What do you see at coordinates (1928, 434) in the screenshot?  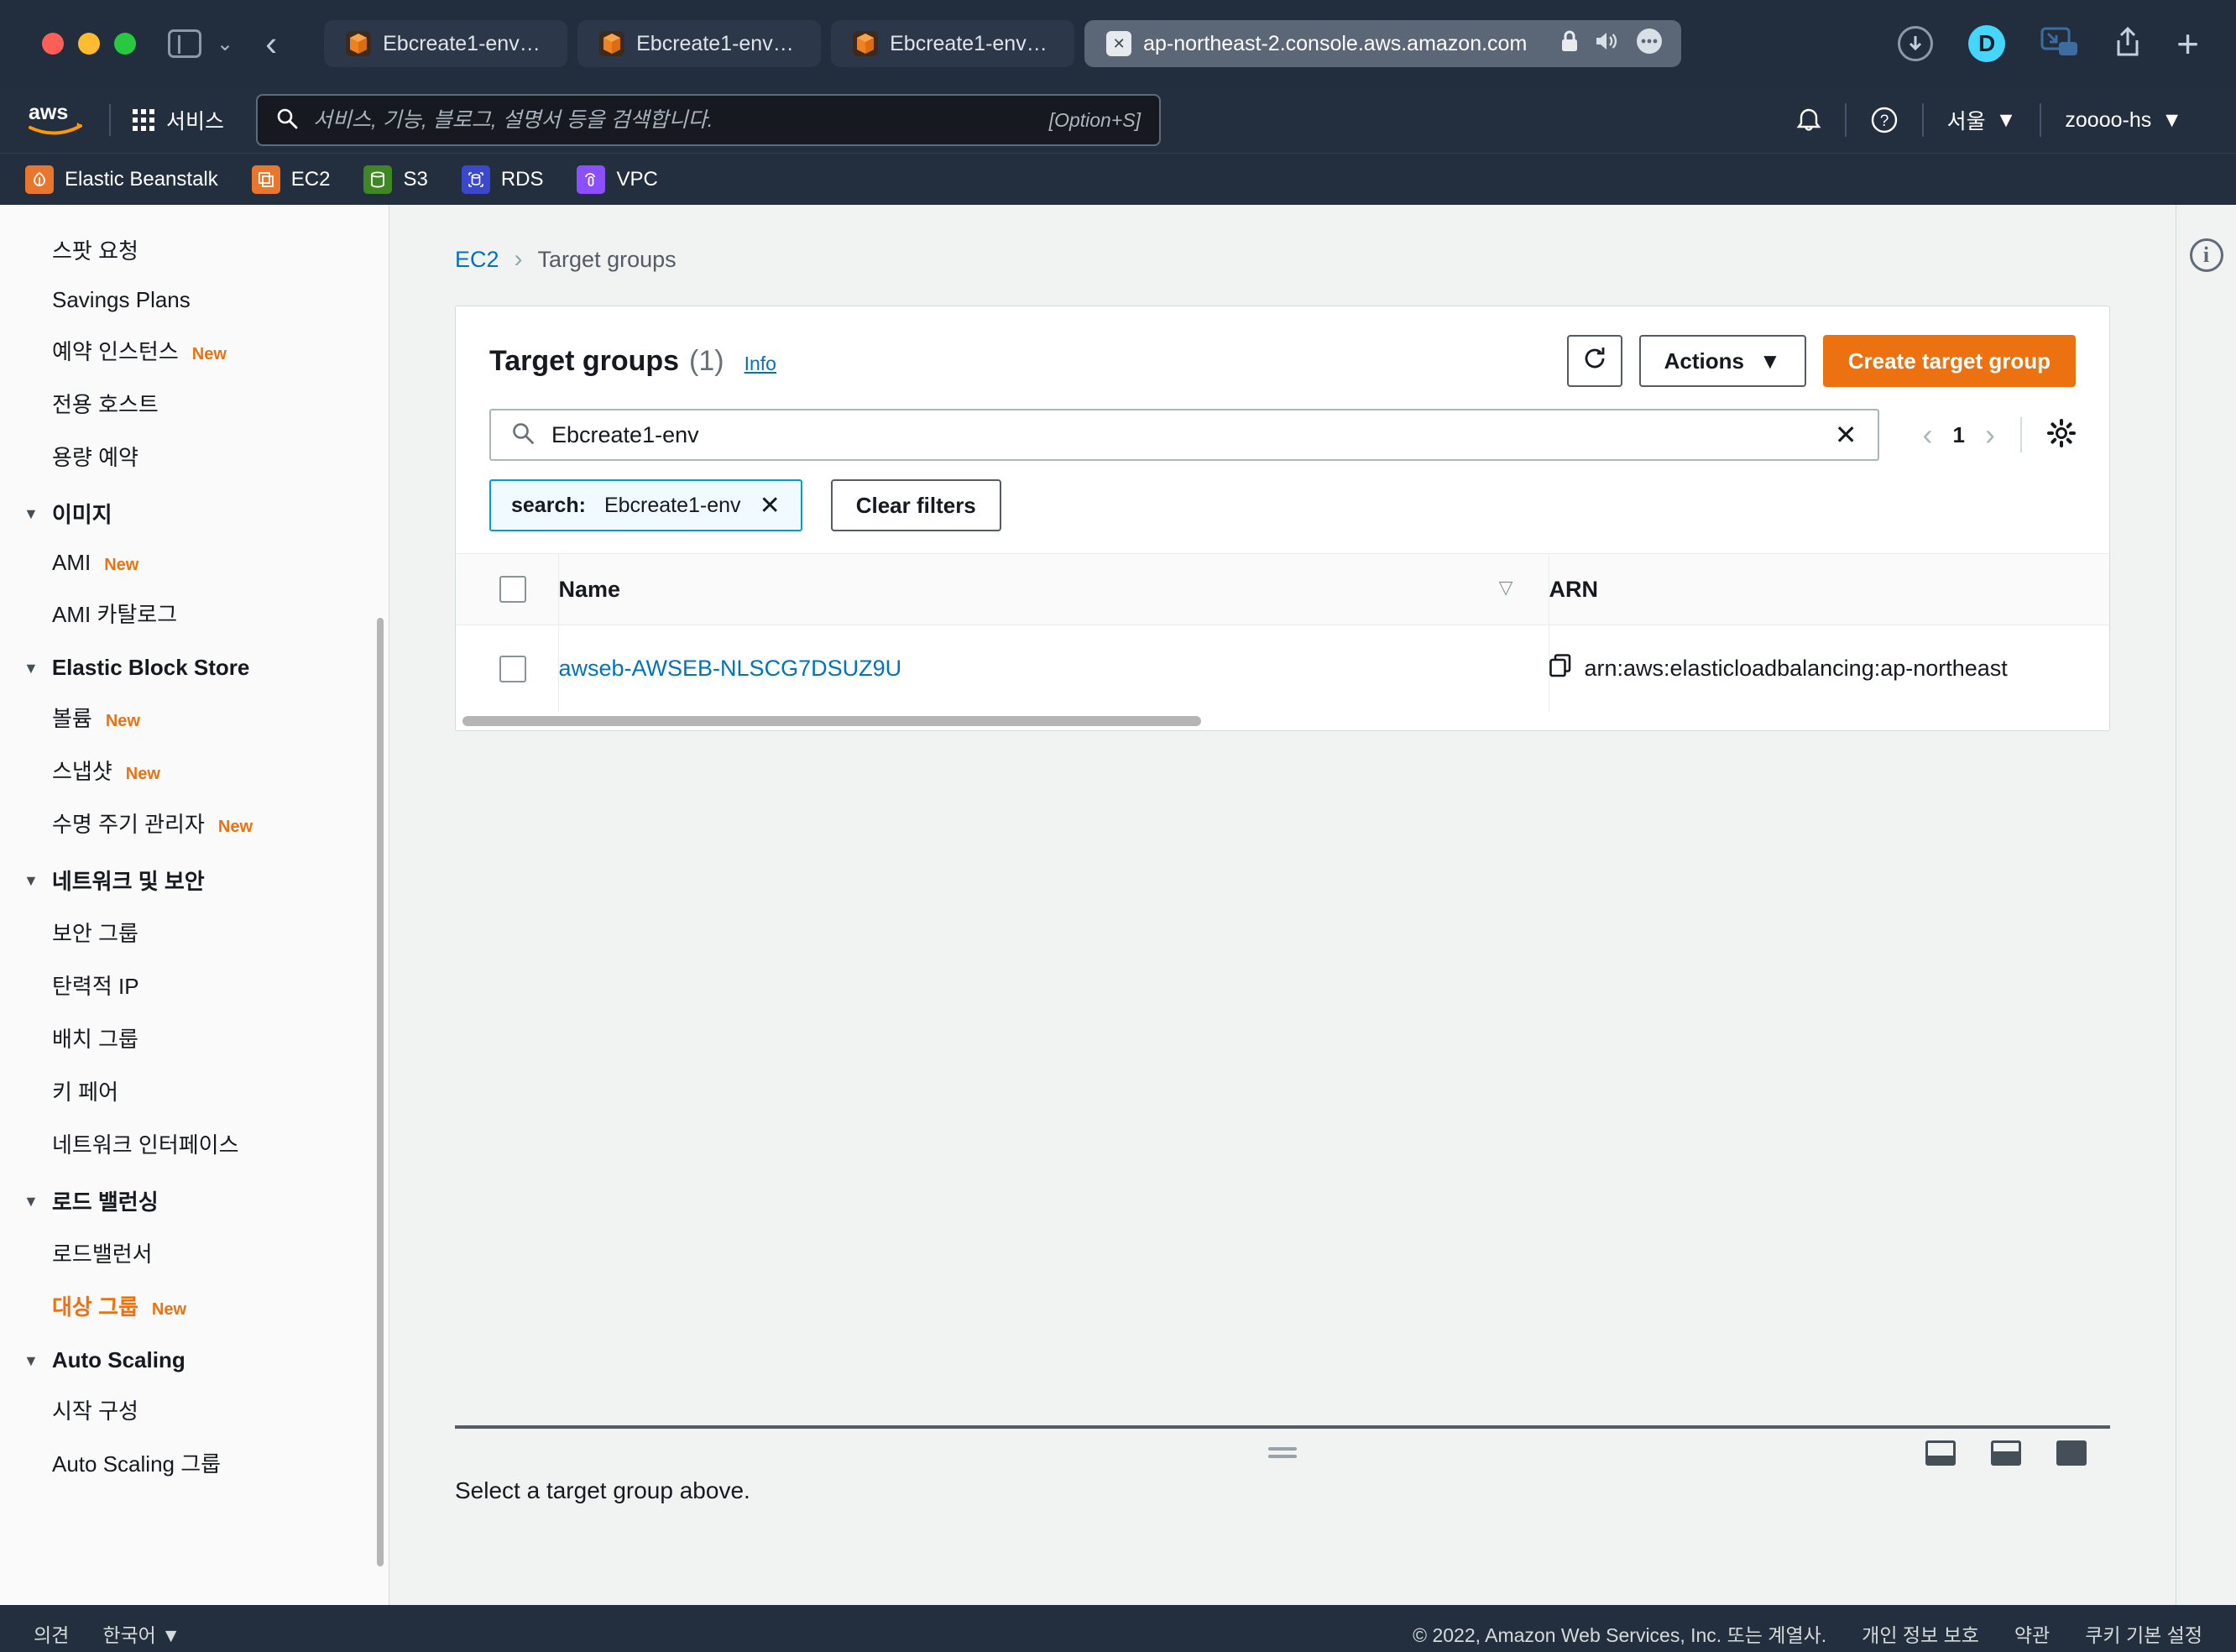 I see `chevron-left-icon: ‹` at bounding box center [1928, 434].